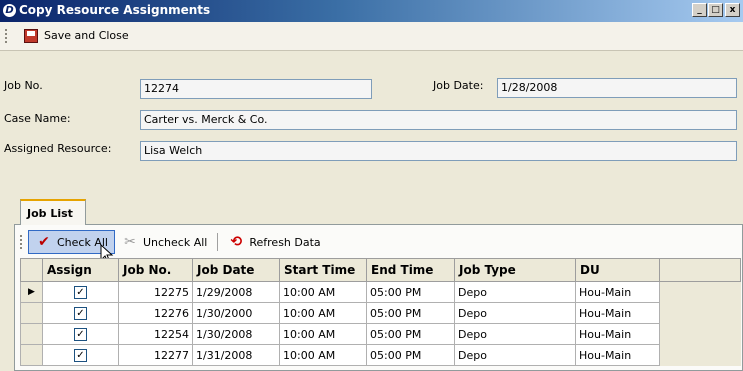 This screenshot has height=371, width=743. What do you see at coordinates (700, 270) in the screenshot?
I see `col-filler-header` at bounding box center [700, 270].